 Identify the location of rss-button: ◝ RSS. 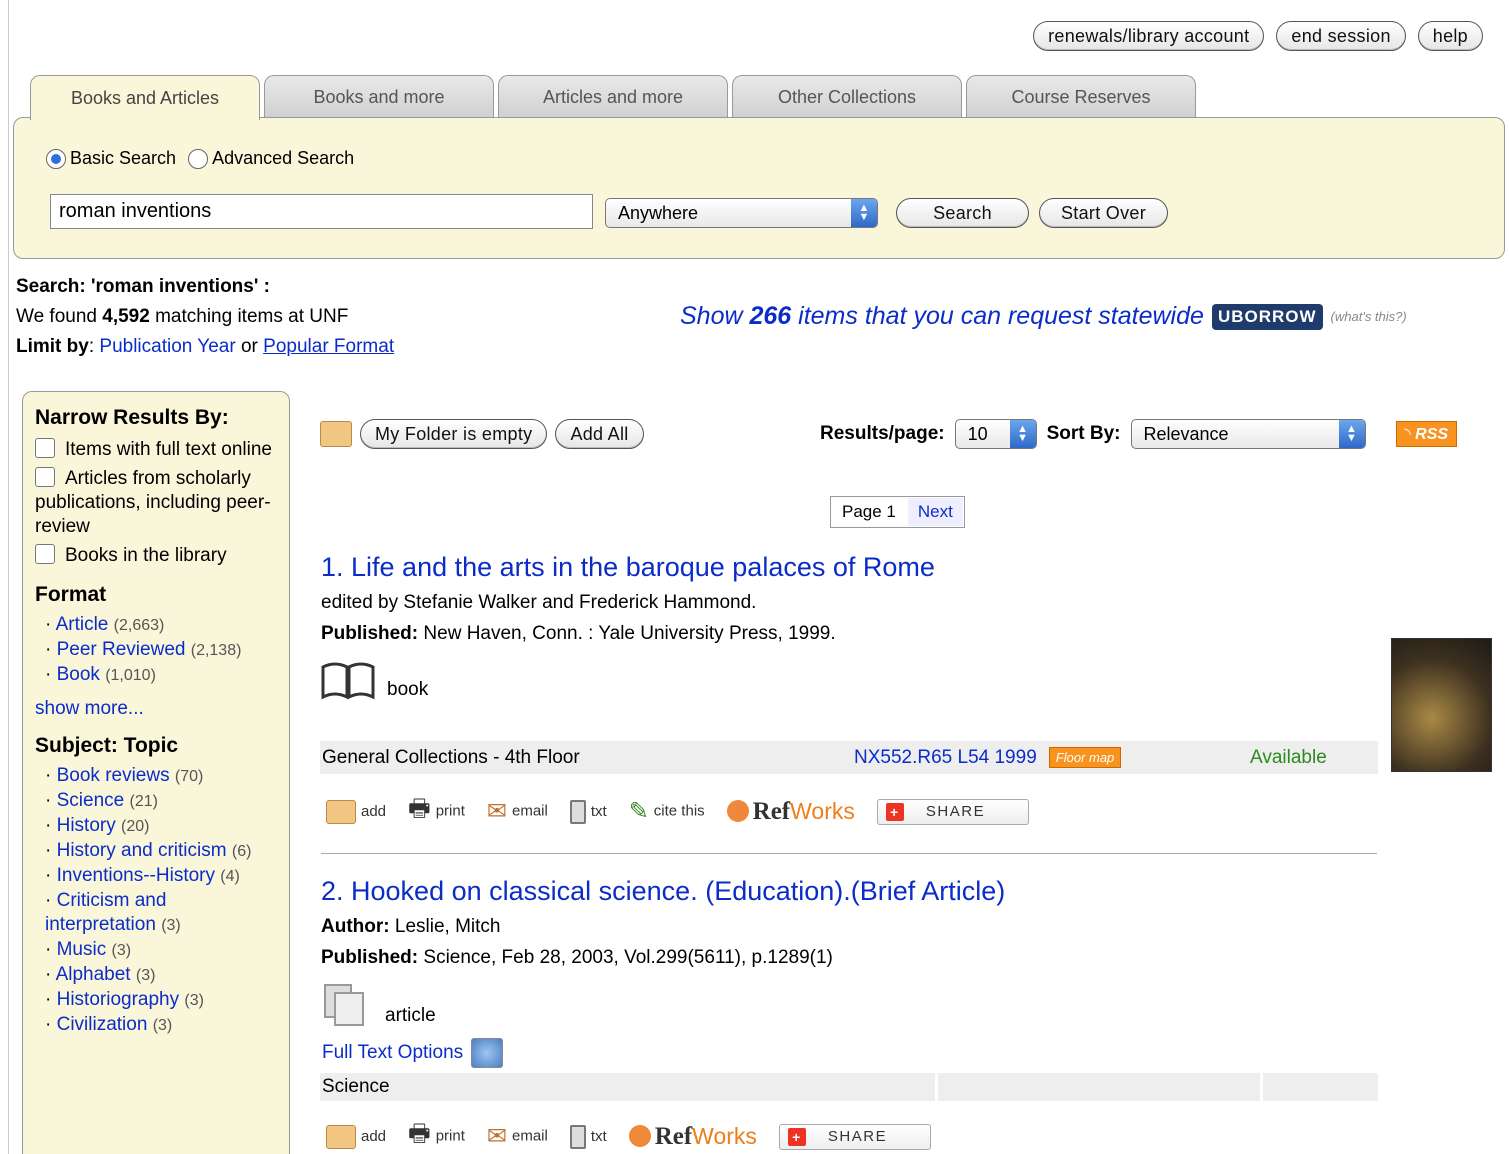
(1426, 434).